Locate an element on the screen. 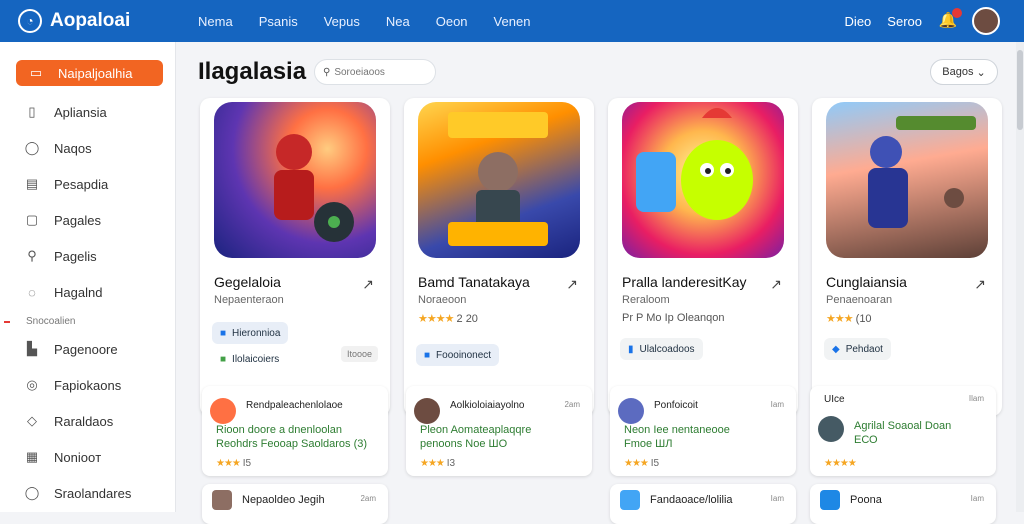 The width and height of the screenshot is (1024, 524). search-box: ⚲ is located at coordinates (375, 72).